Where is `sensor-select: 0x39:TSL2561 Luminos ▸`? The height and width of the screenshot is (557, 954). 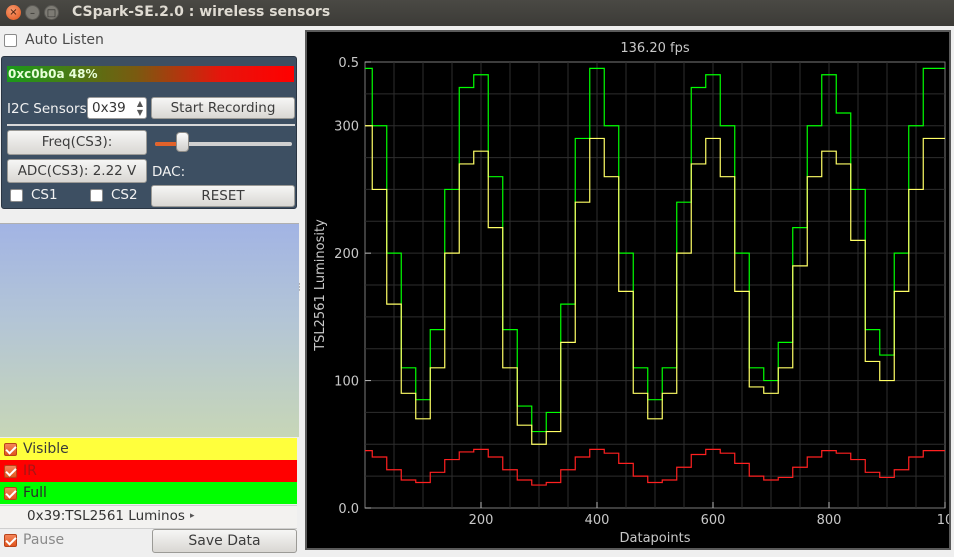 sensor-select: 0x39:TSL2561 Luminos ▸ is located at coordinates (148, 517).